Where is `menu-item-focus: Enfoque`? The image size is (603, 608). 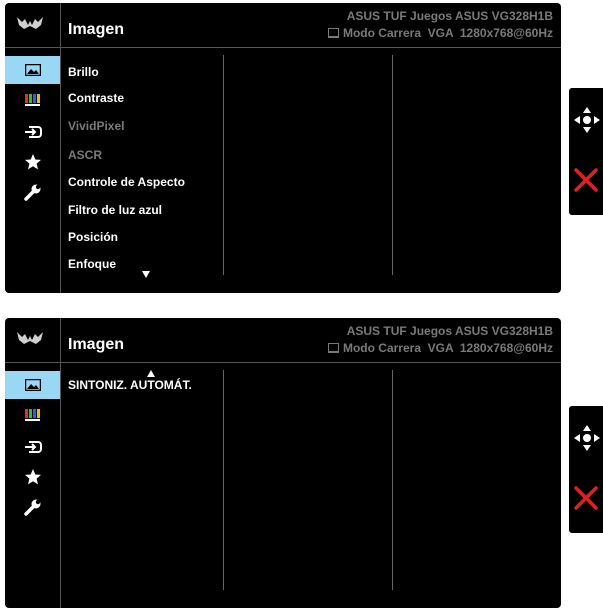
menu-item-focus: Enfoque is located at coordinates (92, 264).